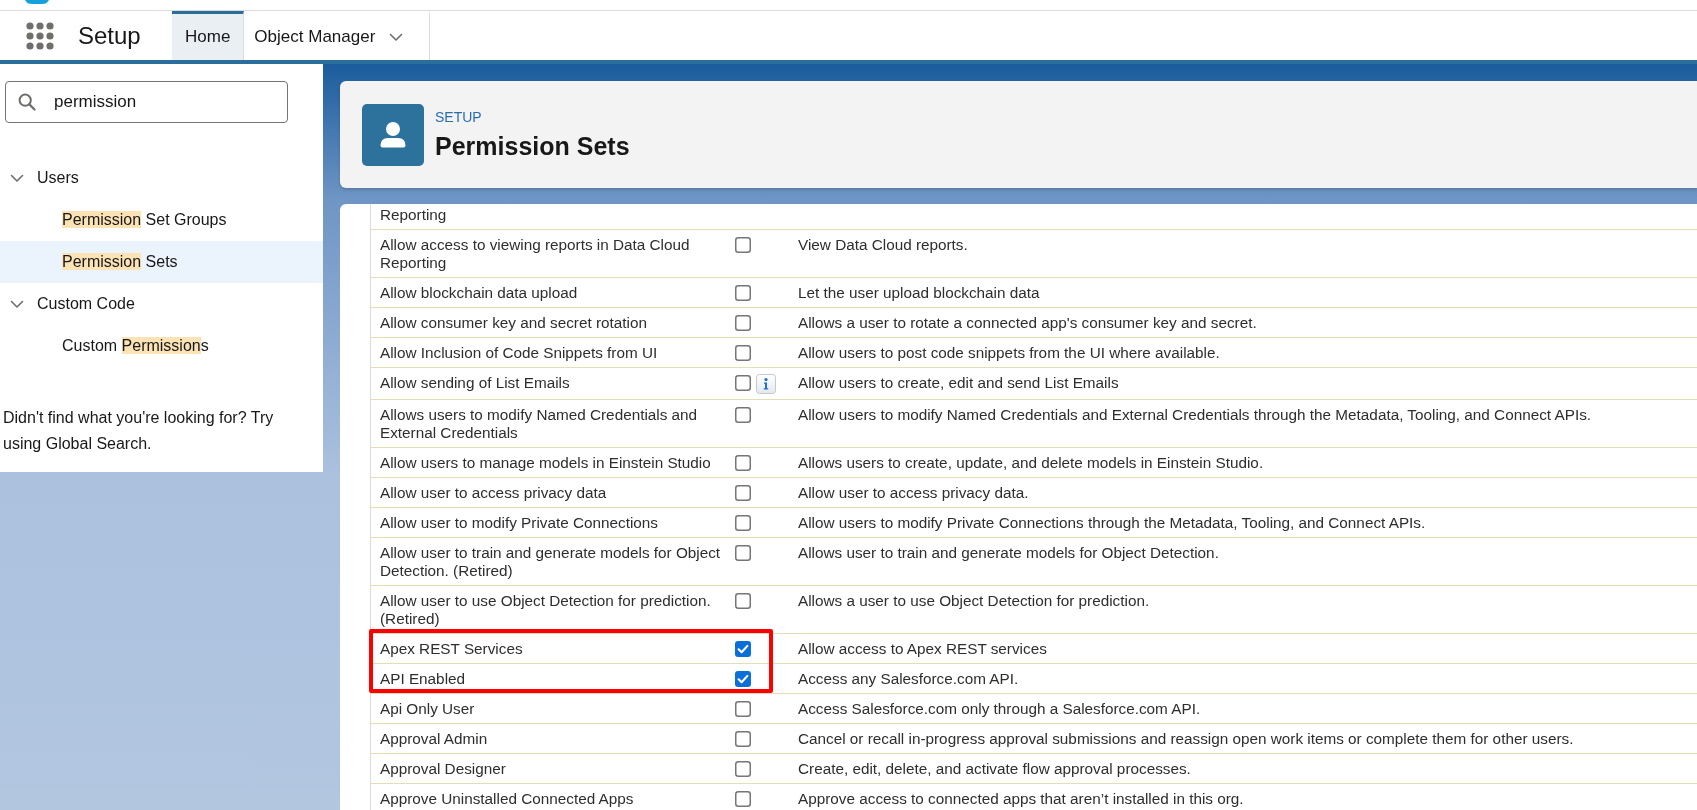 The image size is (1697, 810). I want to click on permission-name: Allow user to access privacy data, so click(493, 493).